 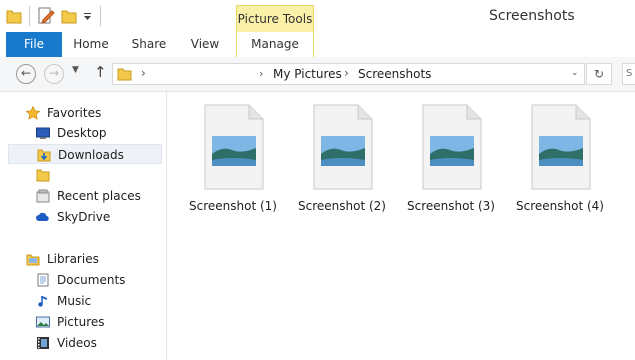 I want to click on tab-view: View, so click(x=205, y=44).